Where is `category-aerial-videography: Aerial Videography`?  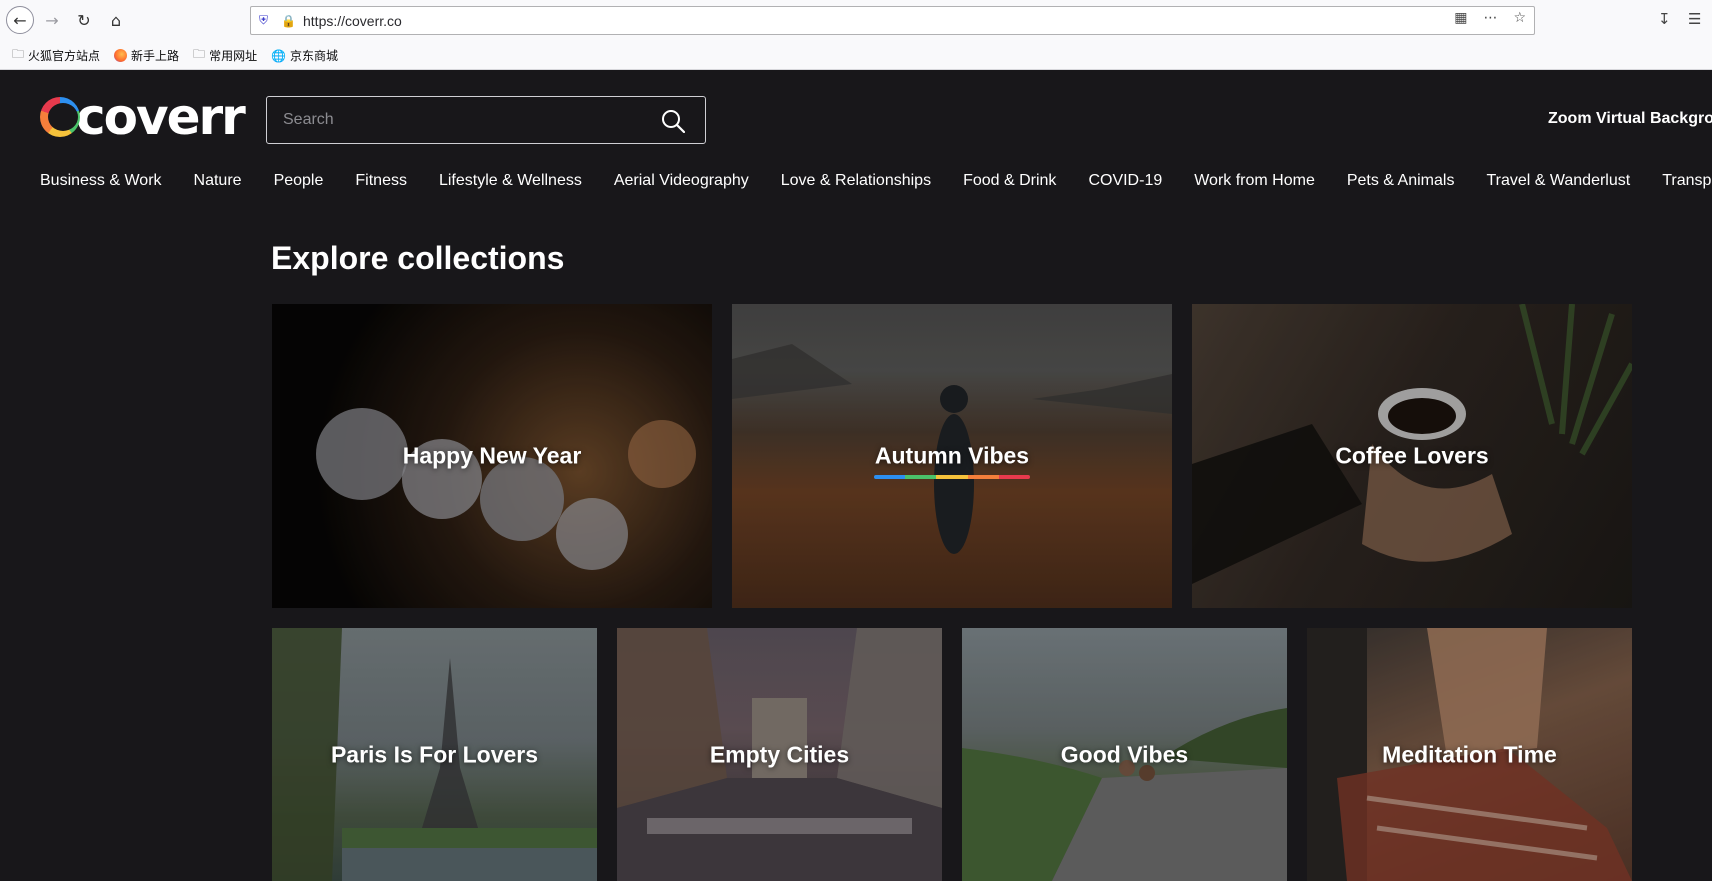
category-aerial-videography: Aerial Videography is located at coordinates (681, 181).